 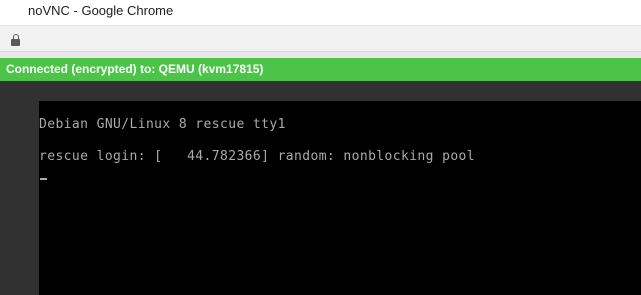 I want to click on console-cursor, so click(x=43, y=179).